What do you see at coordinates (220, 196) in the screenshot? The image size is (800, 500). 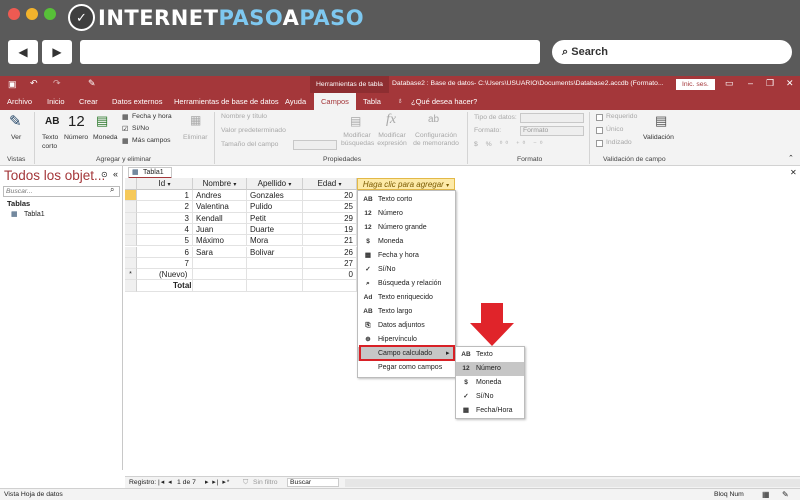 I see `table-cell: Andres` at bounding box center [220, 196].